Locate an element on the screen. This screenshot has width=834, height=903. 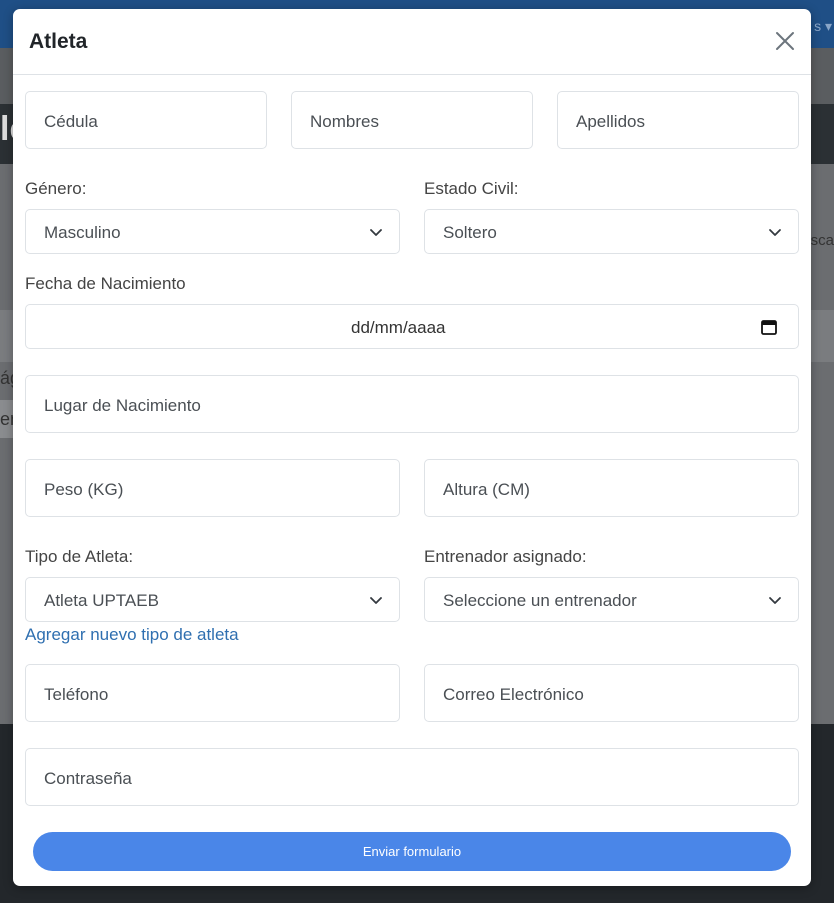
correo-field: Correo Electrónico is located at coordinates (611, 693).